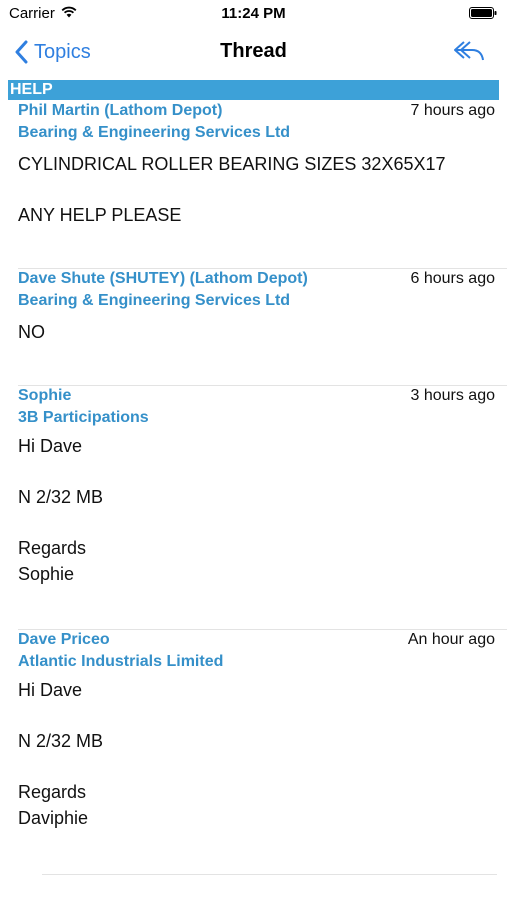 The height and width of the screenshot is (900, 507). What do you see at coordinates (163, 279) in the screenshot?
I see `post-author: Dave Shute (SHUTEY) (Lathom Depot)` at bounding box center [163, 279].